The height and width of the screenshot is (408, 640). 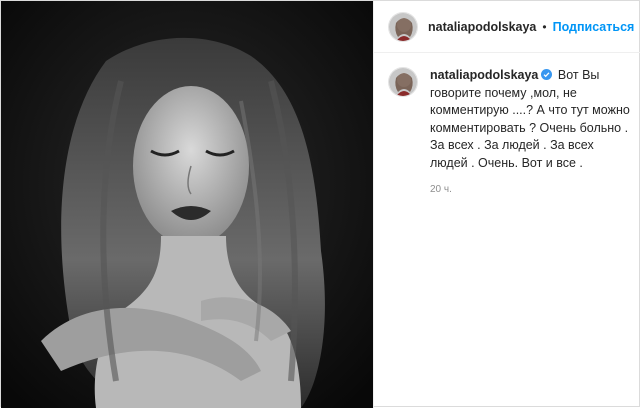 I want to click on follow-button: Подписаться, so click(x=594, y=27).